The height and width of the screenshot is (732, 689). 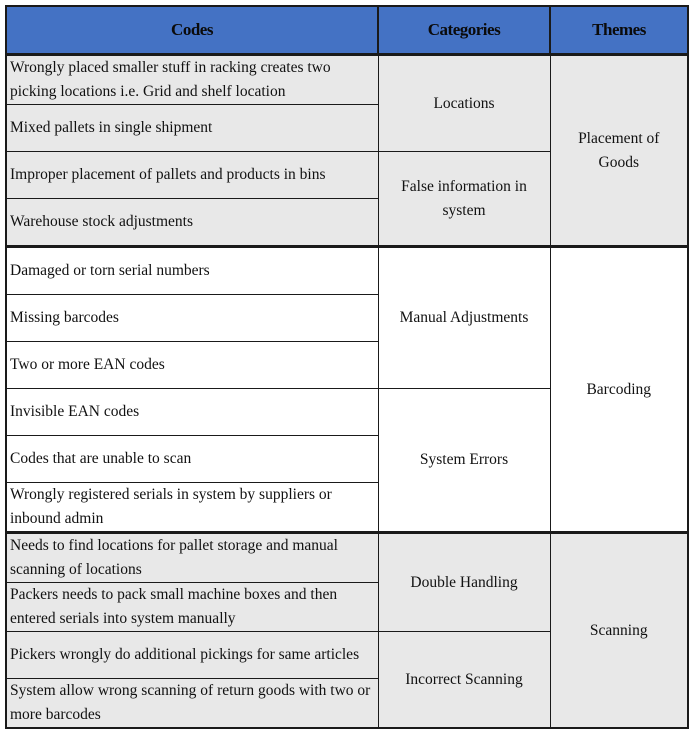 I want to click on header-row: Codes Categories Themes, so click(x=347, y=30).